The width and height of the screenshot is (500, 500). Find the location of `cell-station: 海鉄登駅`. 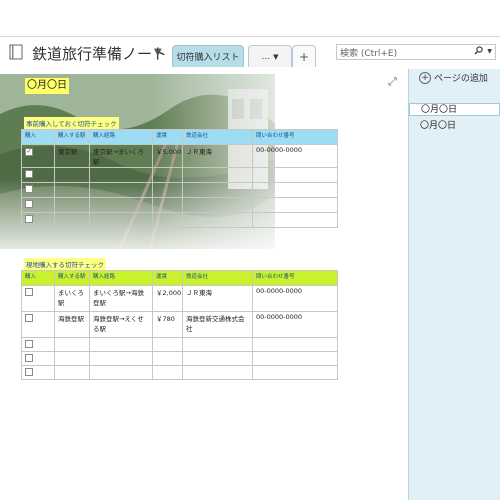

cell-station: 海鉄登駅 is located at coordinates (72, 324).